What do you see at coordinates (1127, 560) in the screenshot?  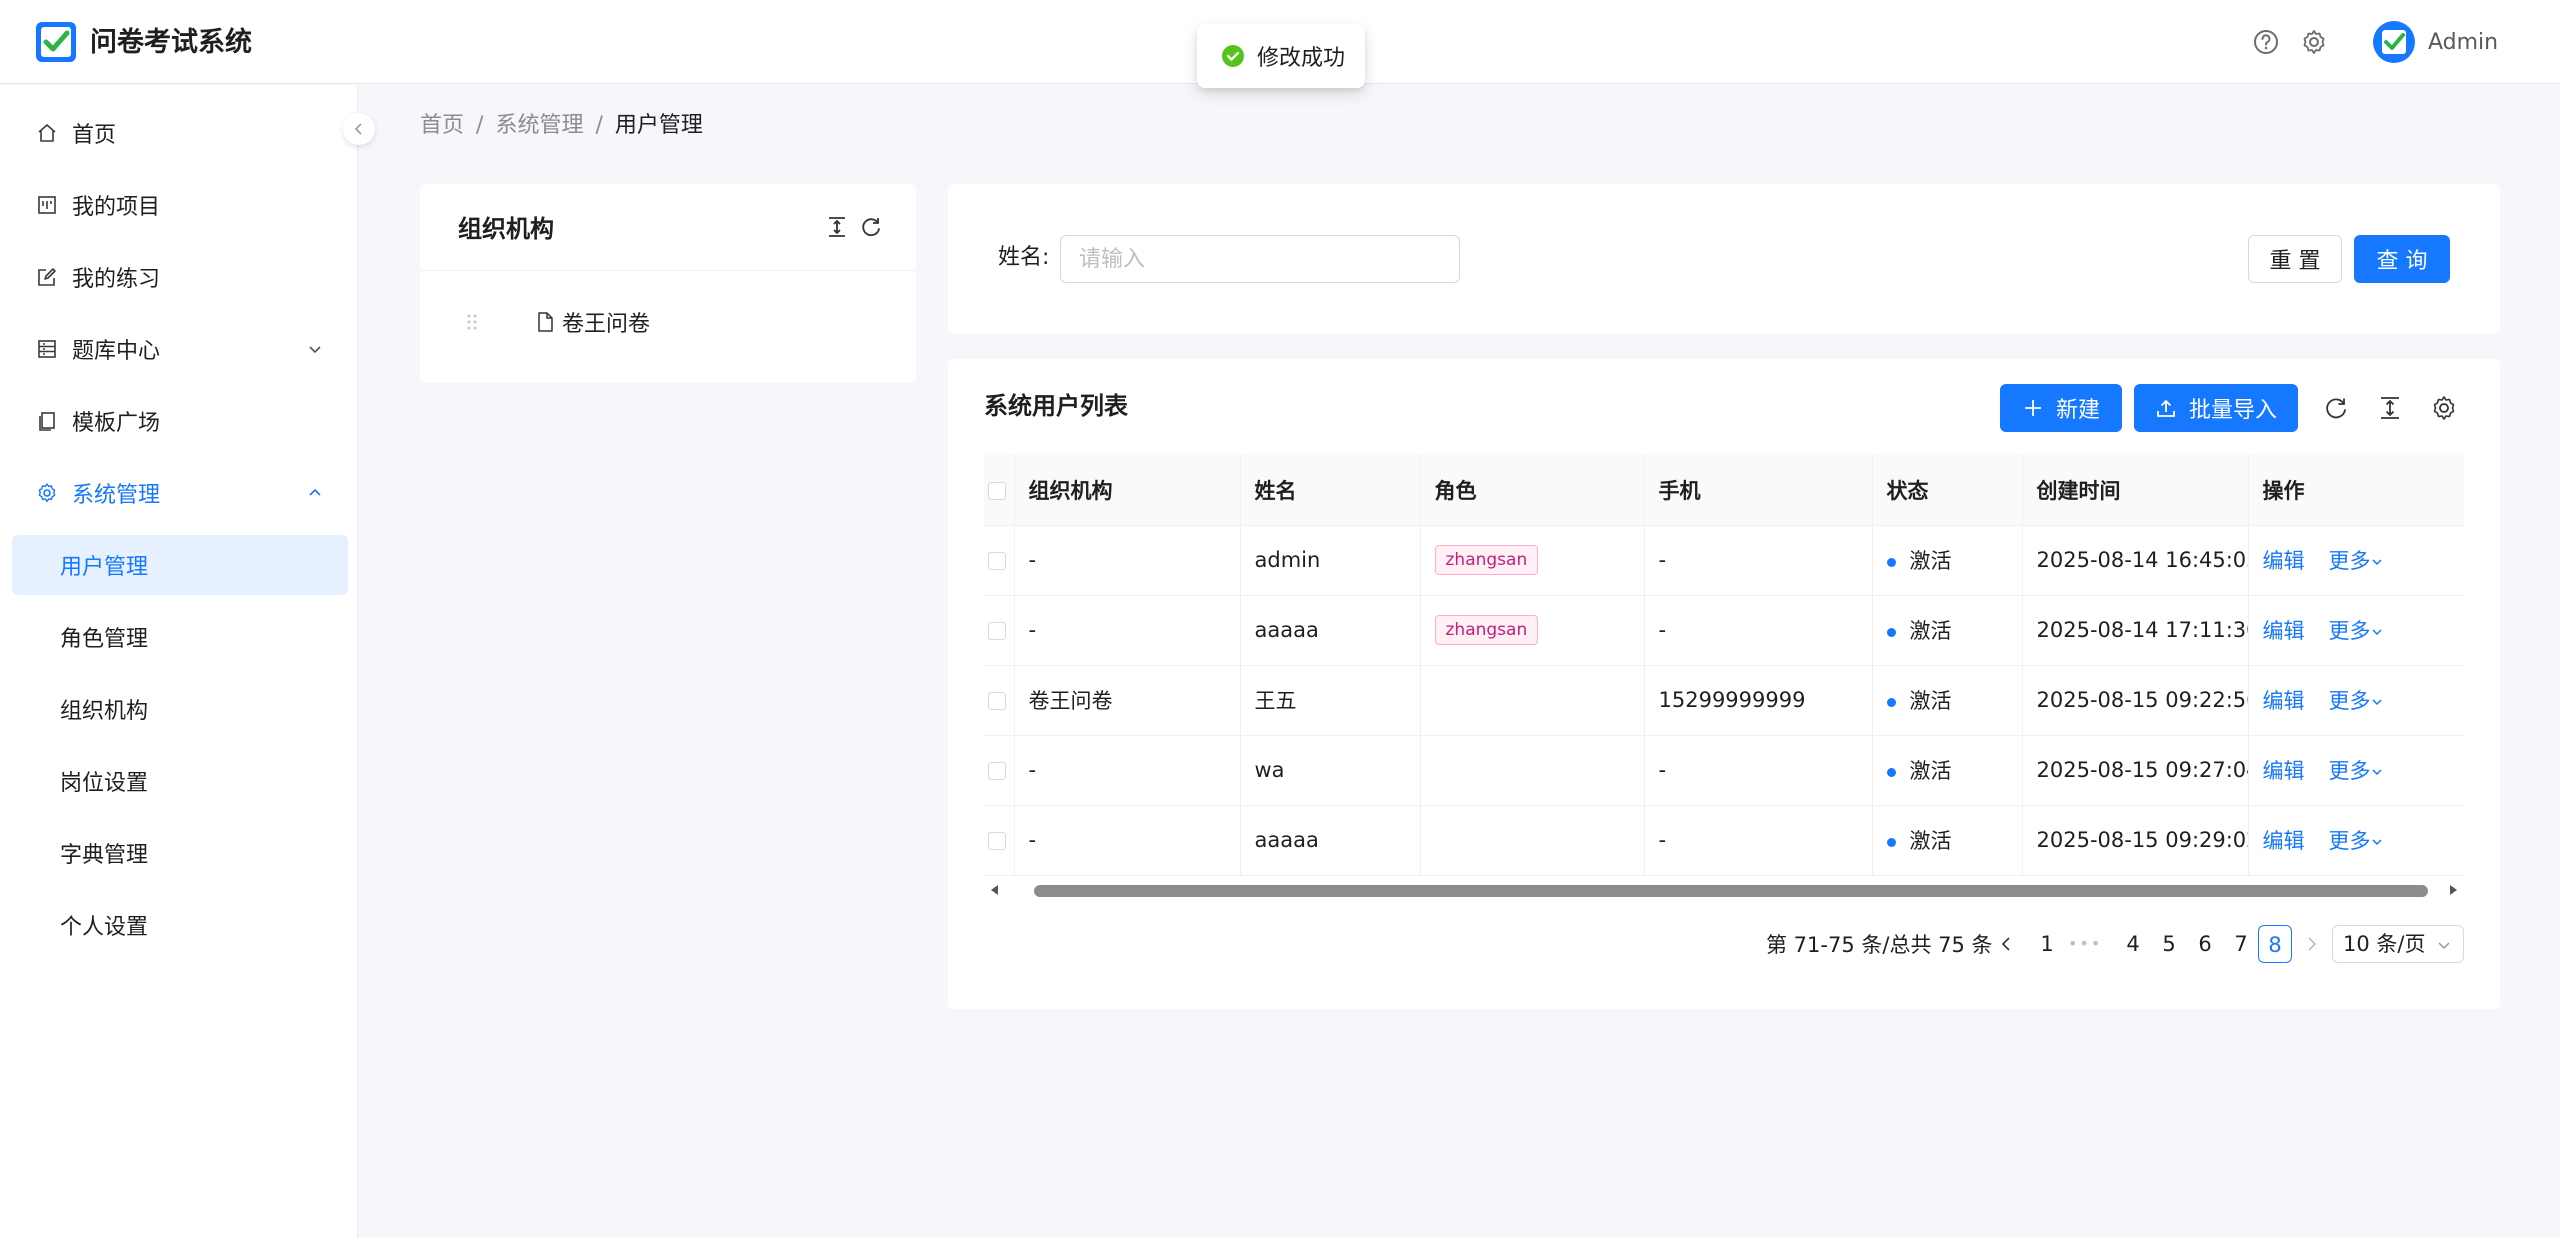 I see `cell-org: -` at bounding box center [1127, 560].